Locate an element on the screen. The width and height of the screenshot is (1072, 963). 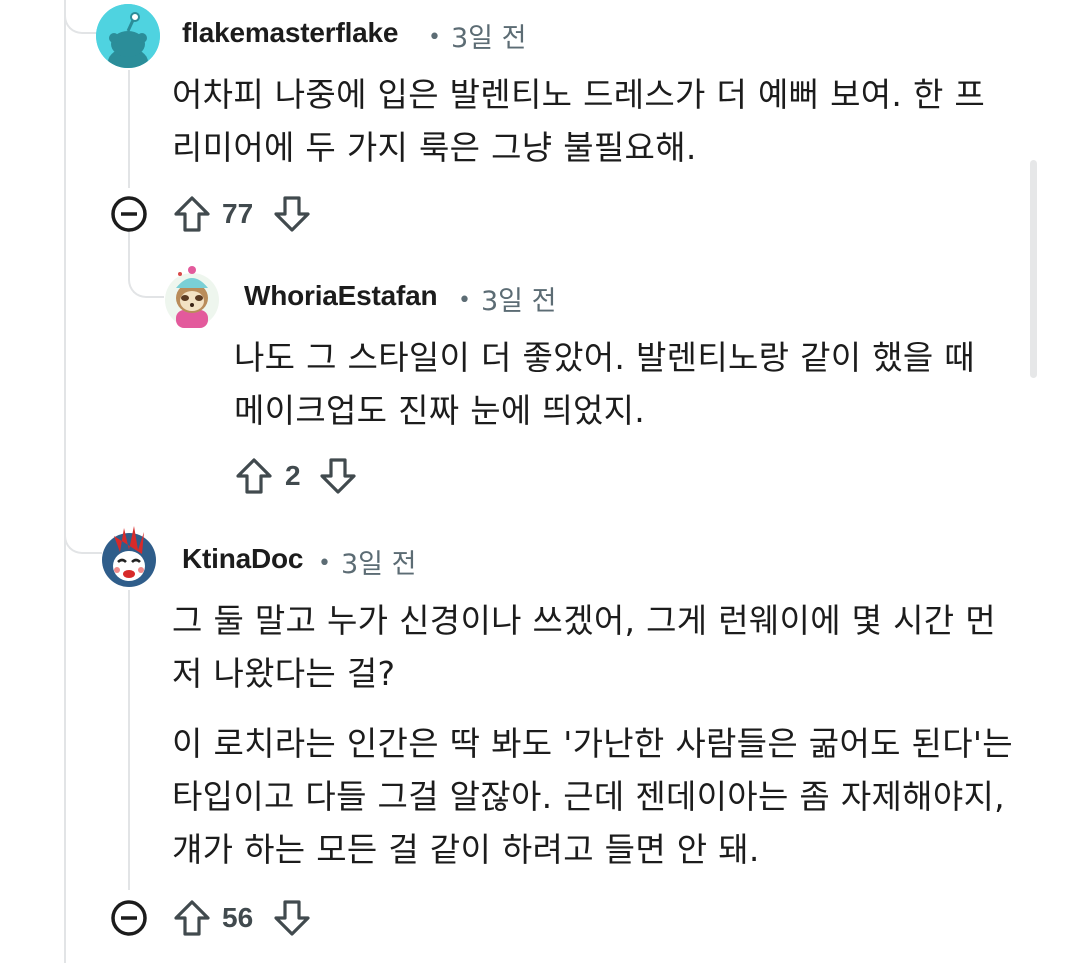
reddit-snoo-avatar-icon is located at coordinates (128, 36).